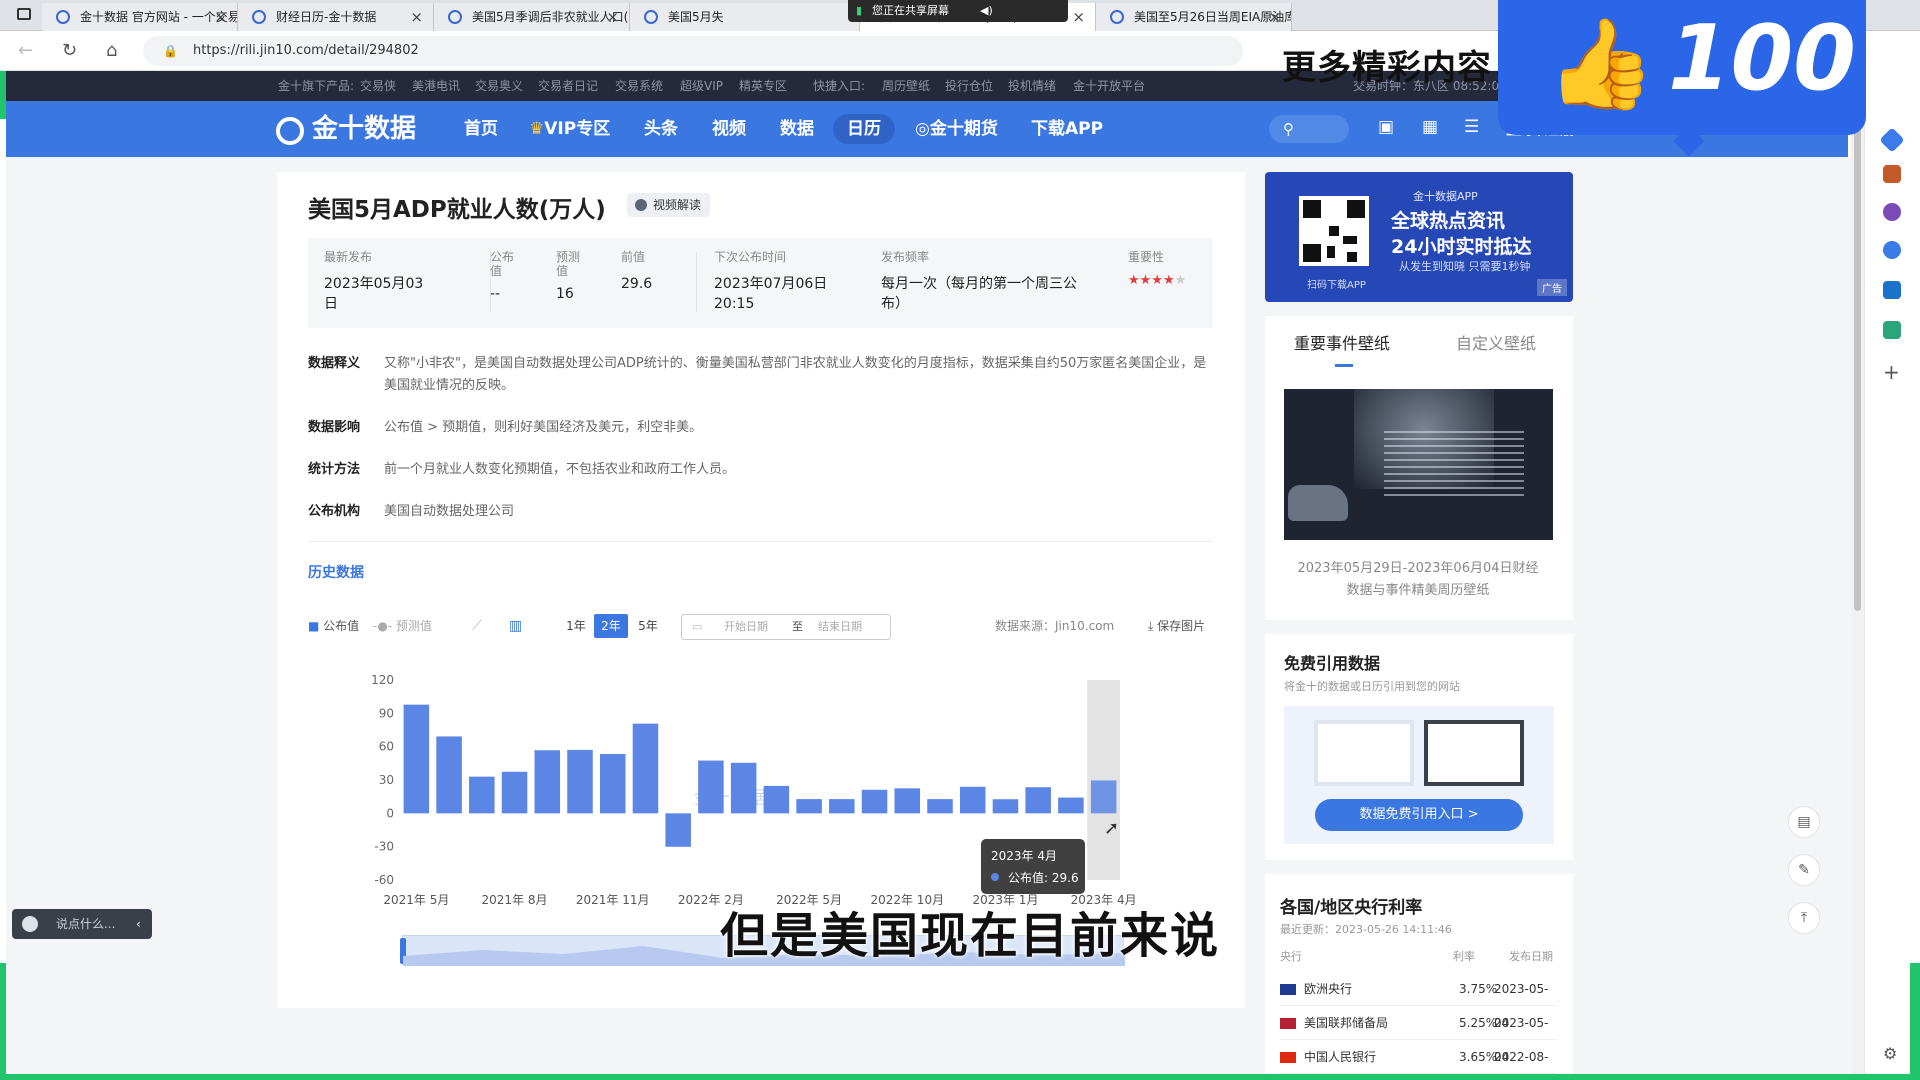 The height and width of the screenshot is (1080, 1920). Describe the element at coordinates (140, 17) in the screenshot. I see `tab-jin10-home: 金十数据 官方网站 - 一个交易工 ×` at that location.